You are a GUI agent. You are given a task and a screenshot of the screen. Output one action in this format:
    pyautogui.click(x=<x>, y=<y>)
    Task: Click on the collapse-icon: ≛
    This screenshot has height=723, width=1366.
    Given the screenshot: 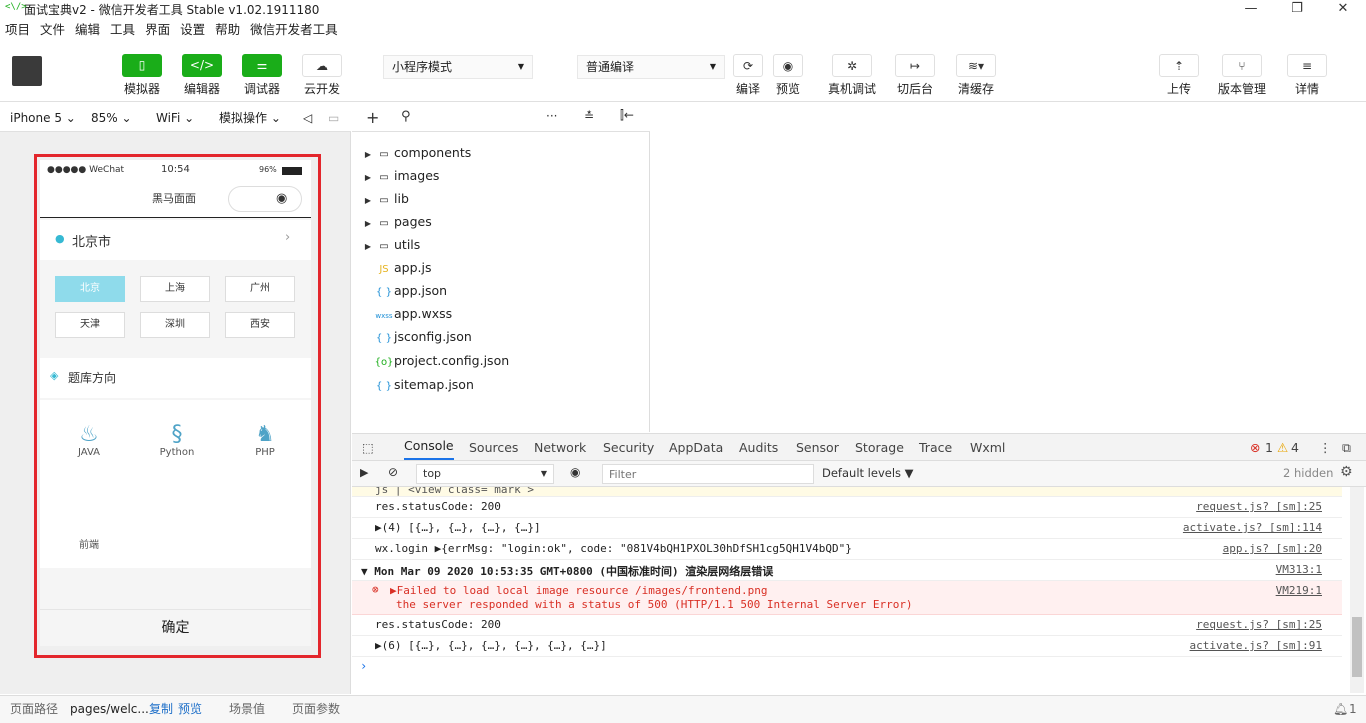 What is the action you would take?
    pyautogui.click(x=589, y=116)
    